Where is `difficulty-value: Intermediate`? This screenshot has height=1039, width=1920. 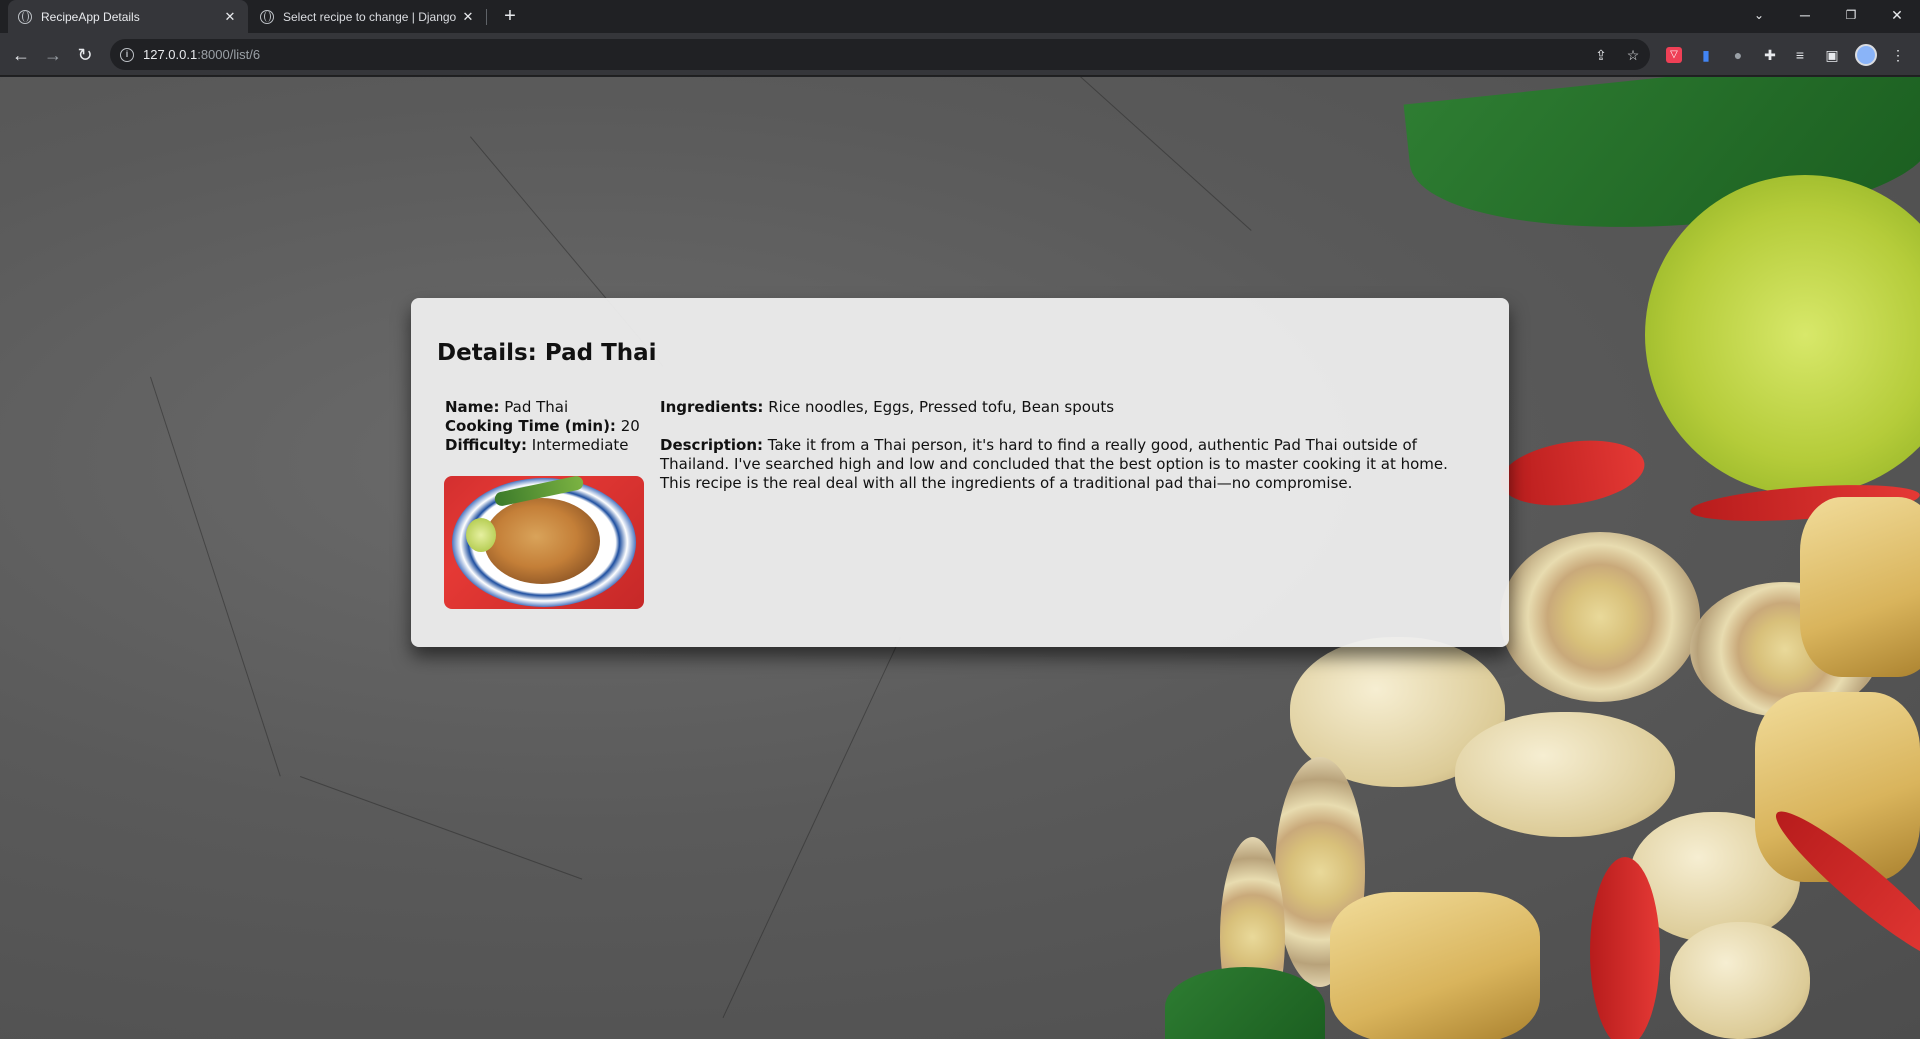
difficulty-value: Intermediate is located at coordinates (580, 445).